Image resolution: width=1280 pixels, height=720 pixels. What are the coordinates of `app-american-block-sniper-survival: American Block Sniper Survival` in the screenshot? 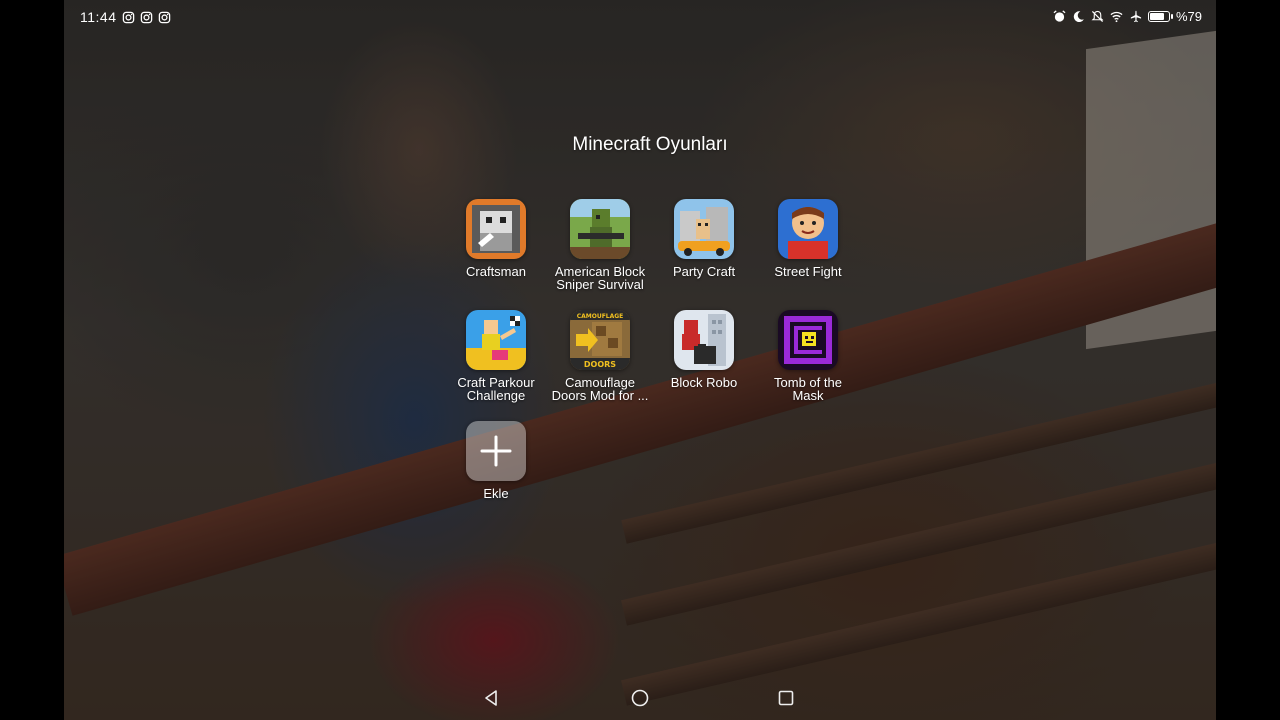 It's located at (600, 245).